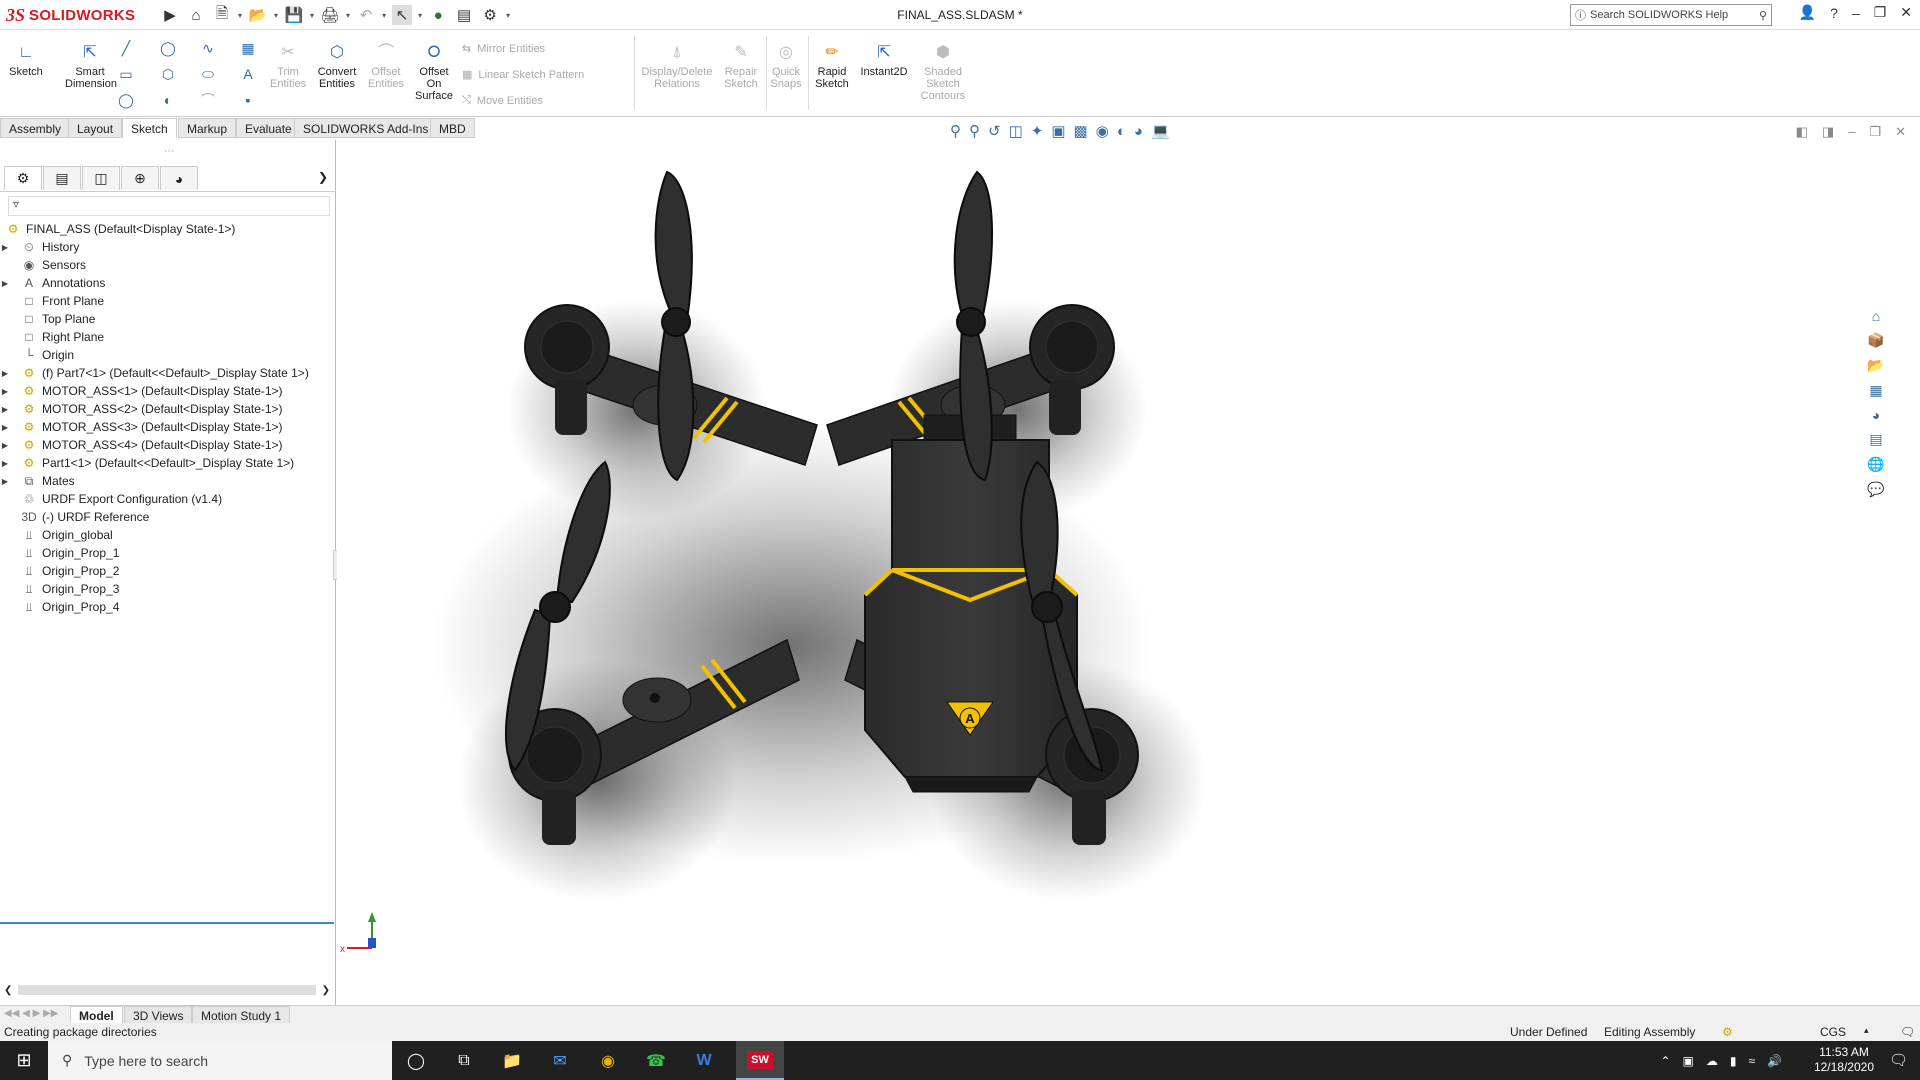 This screenshot has width=1920, height=1080. I want to click on windows-start-icon: ⊞, so click(24, 1060).